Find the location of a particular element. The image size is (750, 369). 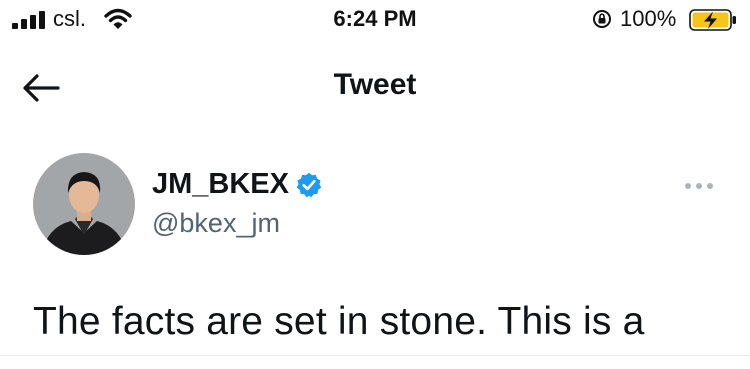

display-name-row: JM_BKEX is located at coordinates (237, 184).